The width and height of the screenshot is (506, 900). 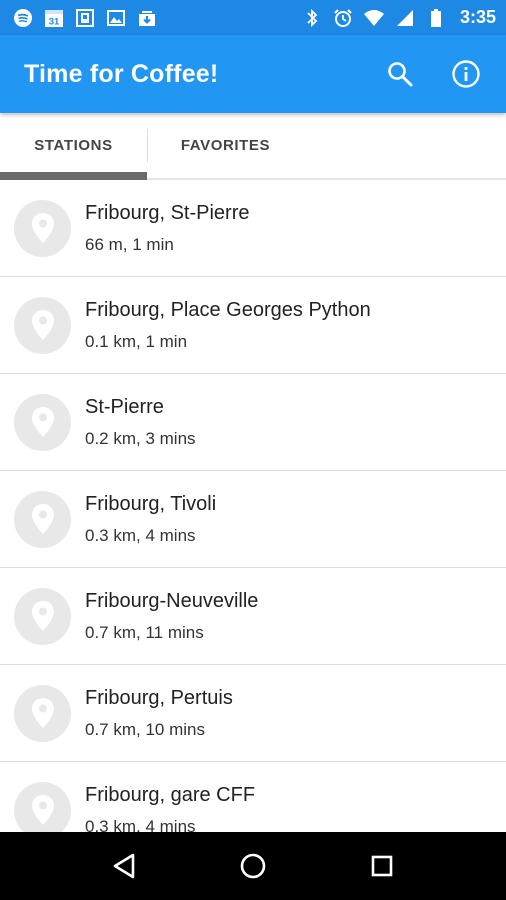 What do you see at coordinates (121, 73) in the screenshot?
I see `app-title: Time for Coffee!` at bounding box center [121, 73].